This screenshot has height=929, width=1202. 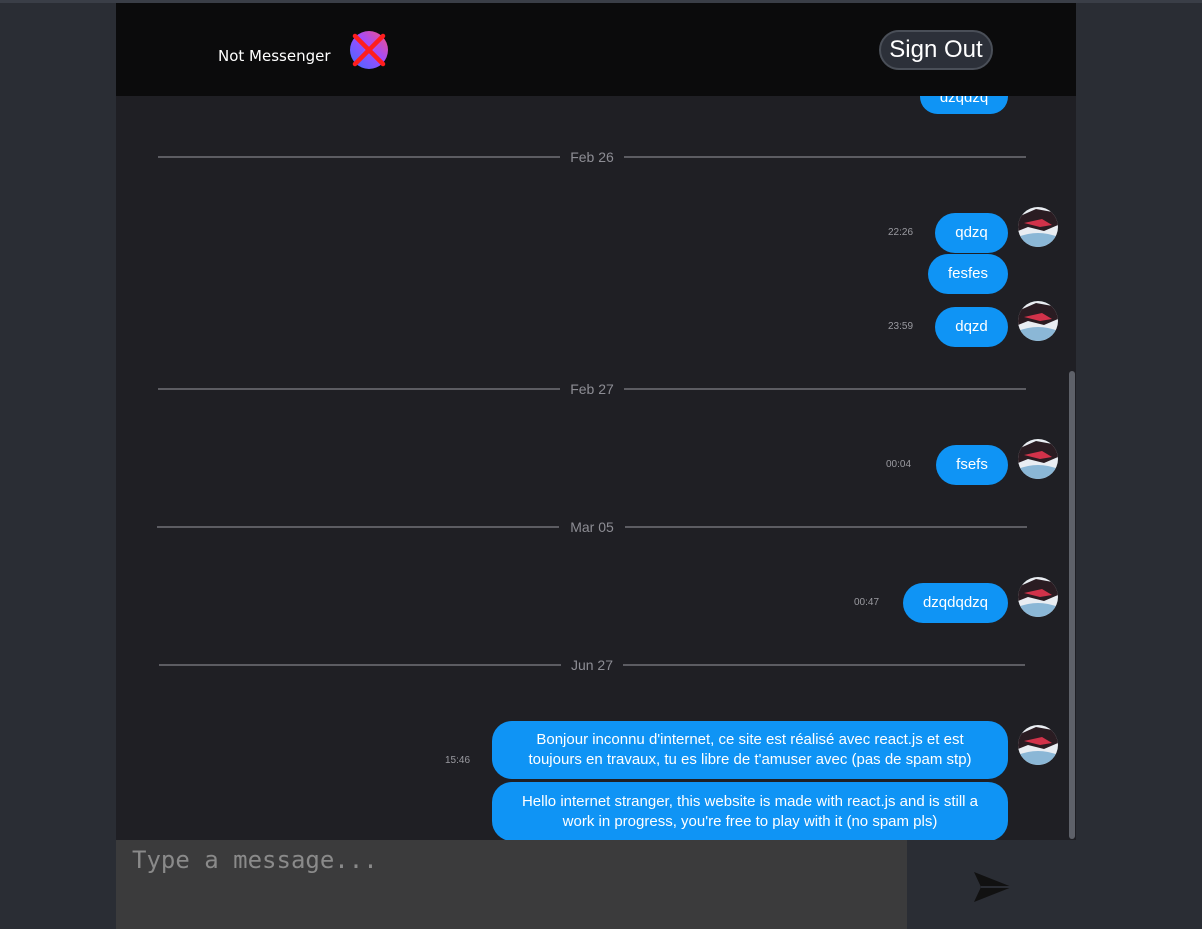 What do you see at coordinates (592, 527) in the screenshot?
I see `date-divider-label: Mar 05` at bounding box center [592, 527].